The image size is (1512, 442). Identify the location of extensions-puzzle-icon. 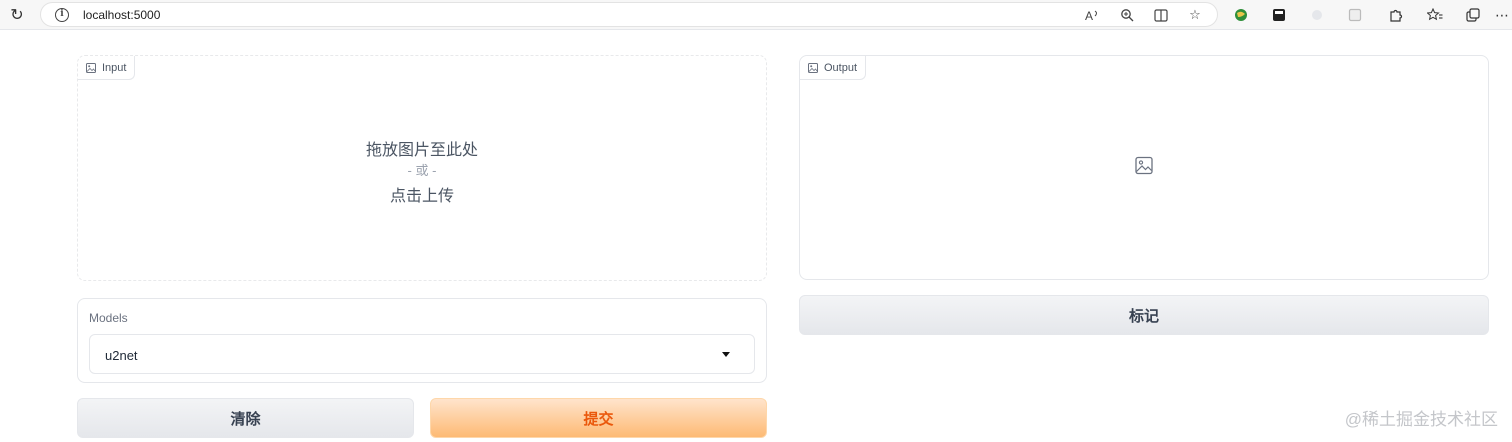
(1395, 15).